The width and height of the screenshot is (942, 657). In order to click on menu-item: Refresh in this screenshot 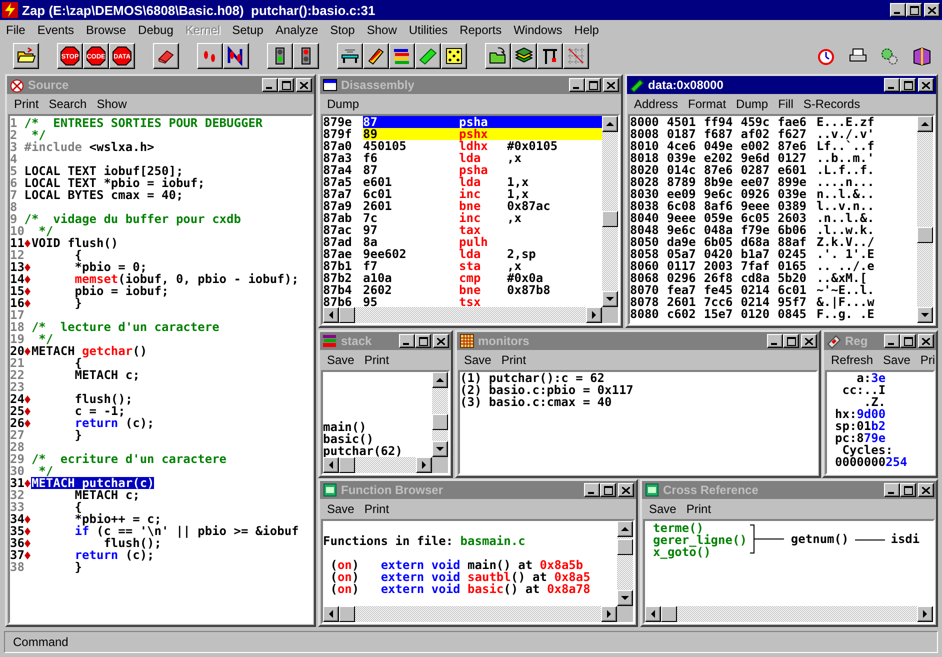, I will do `click(852, 360)`.